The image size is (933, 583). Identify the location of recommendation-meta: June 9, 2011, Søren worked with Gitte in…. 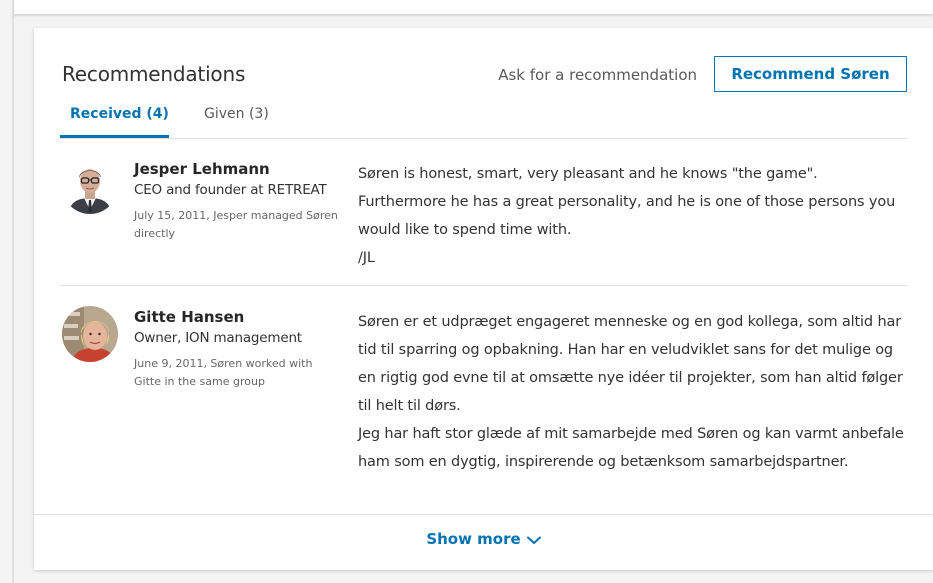
(223, 372).